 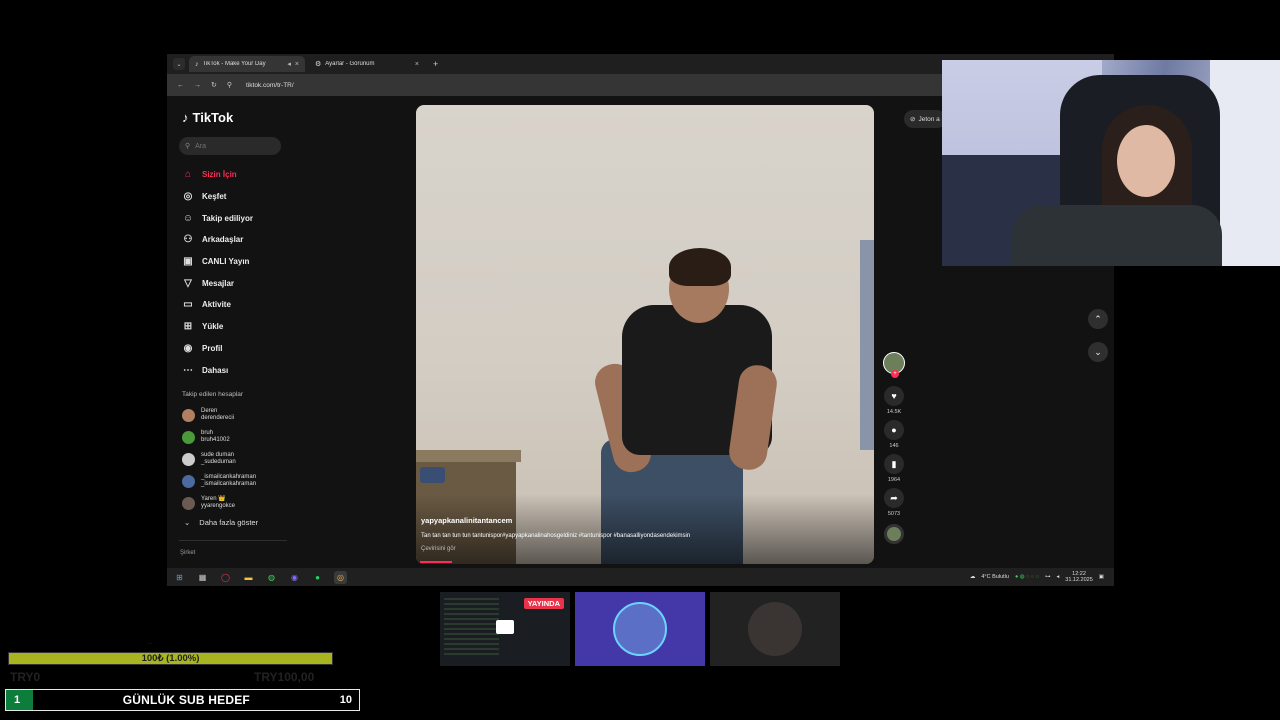 I want to click on screen-preview, so click(x=505, y=627).